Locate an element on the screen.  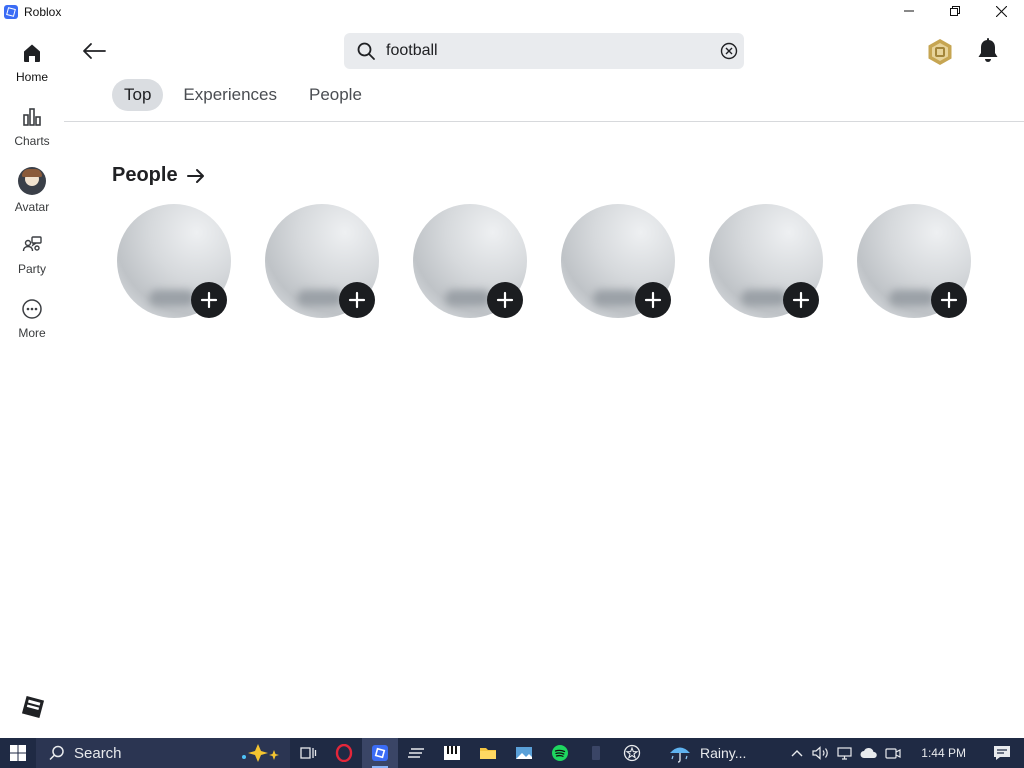
sidebar-item-party: Party is located at coordinates (32, 260).